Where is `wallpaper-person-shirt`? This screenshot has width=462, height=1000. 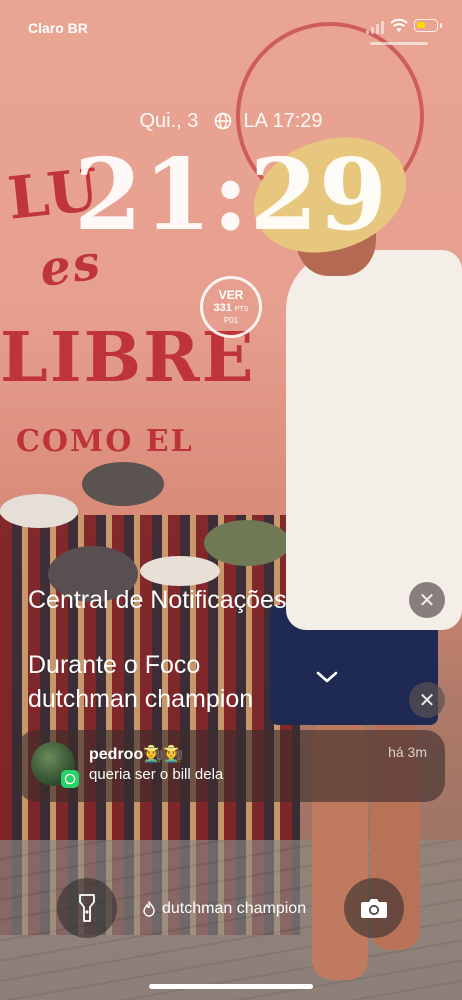
wallpaper-person-shirt is located at coordinates (374, 440).